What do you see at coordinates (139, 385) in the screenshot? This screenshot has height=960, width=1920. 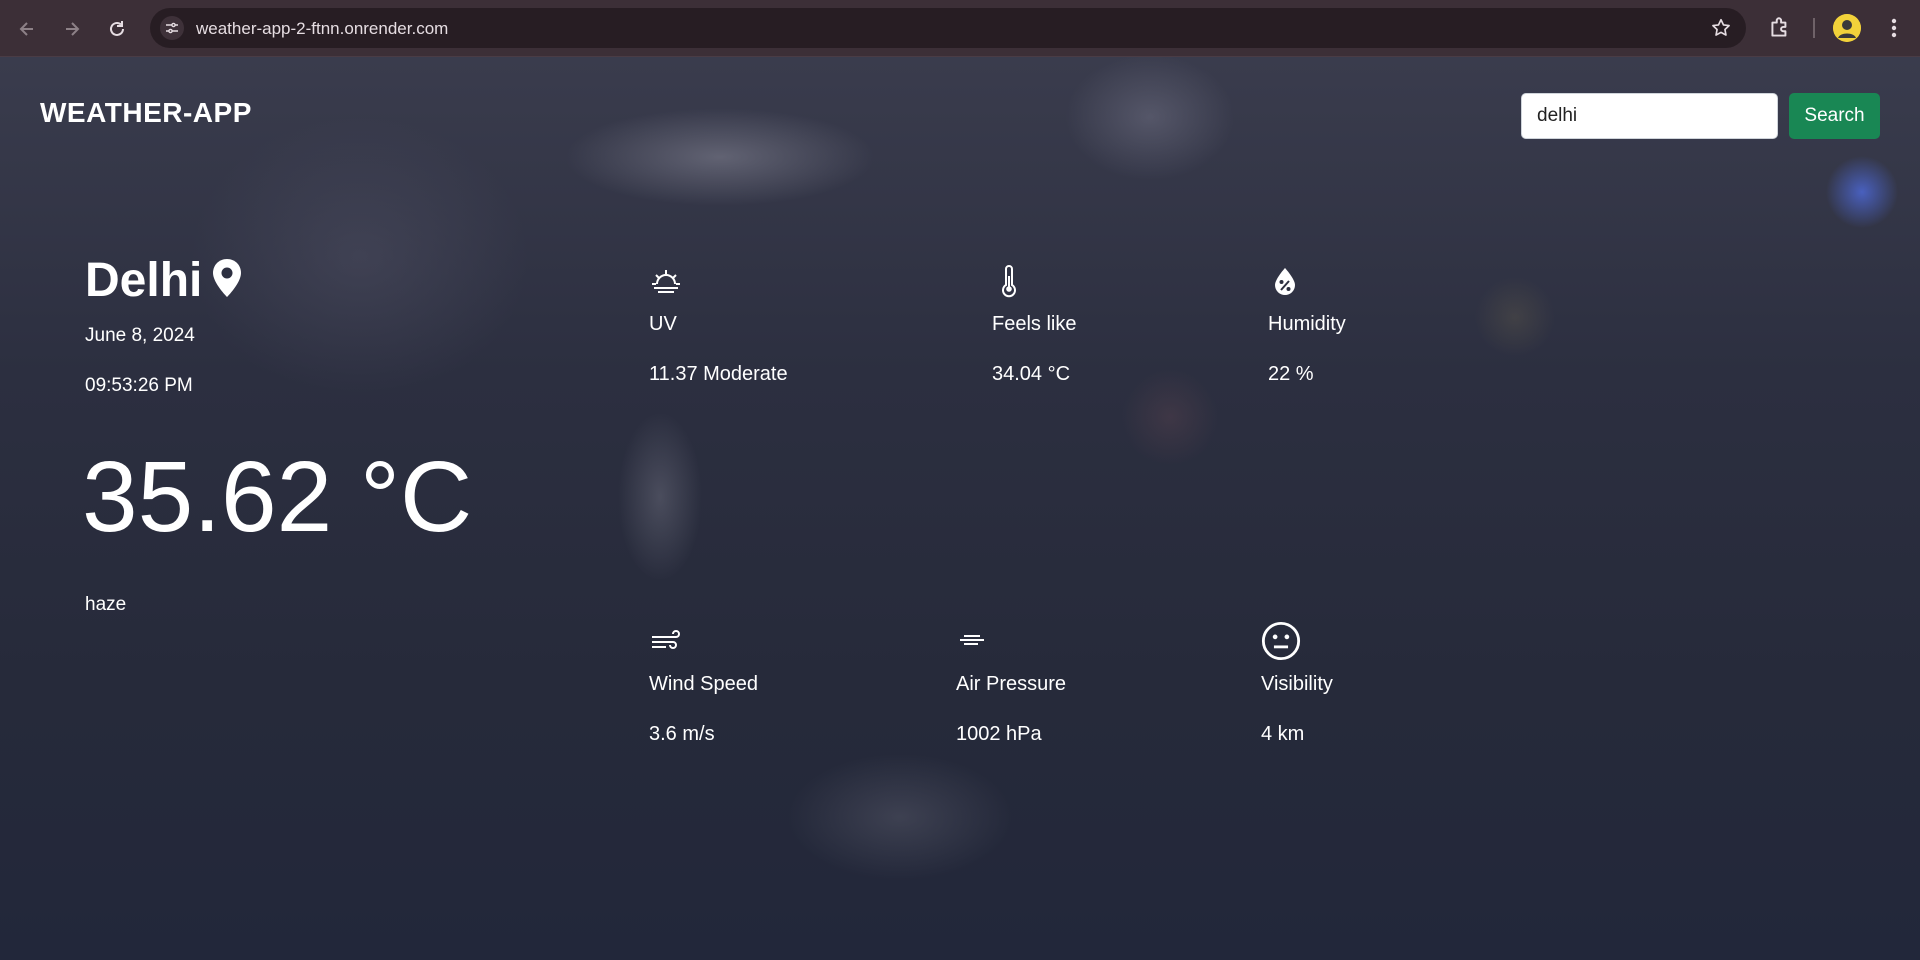 I see `current-time: 09:53:26 PM` at bounding box center [139, 385].